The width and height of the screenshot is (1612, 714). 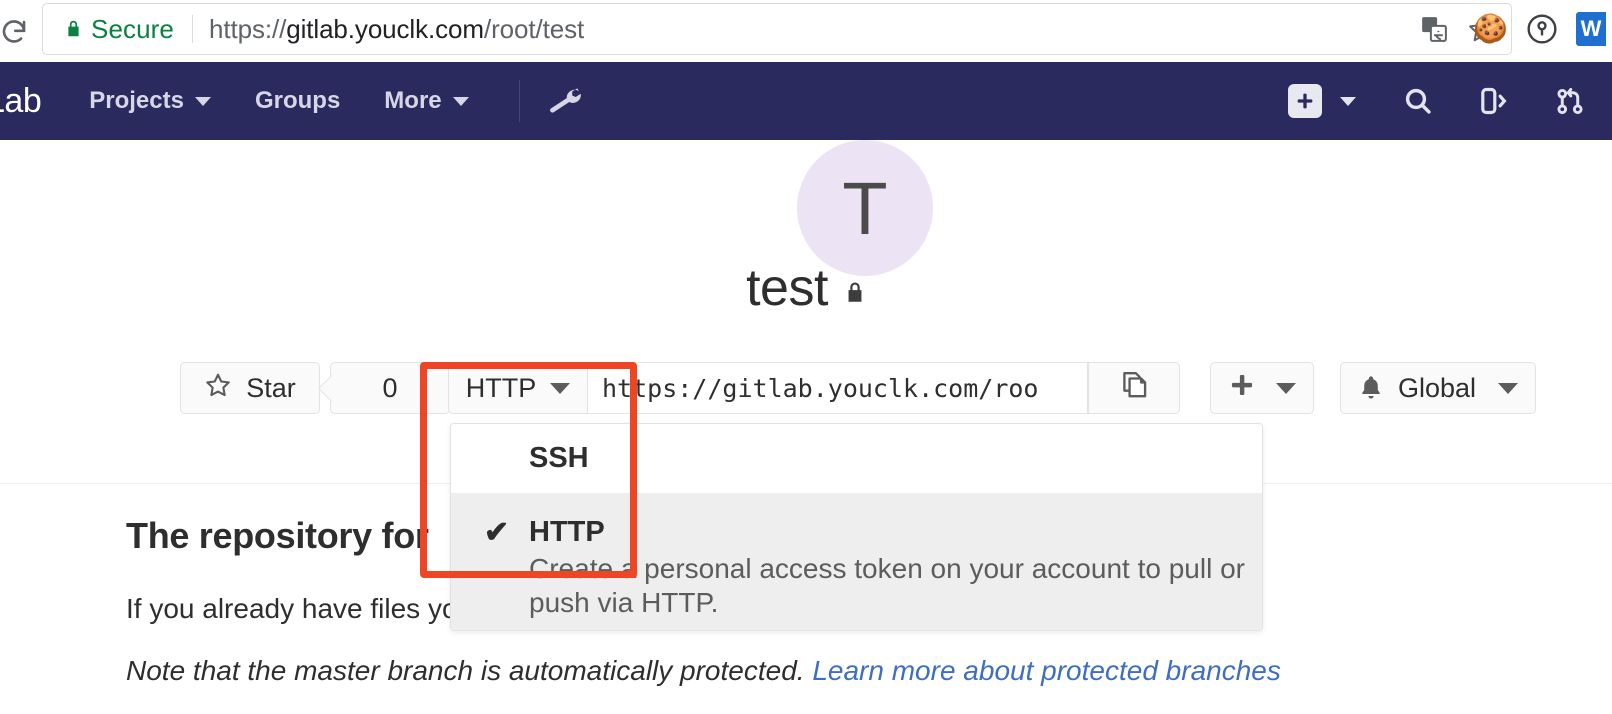 I want to click on password-key-extension-icon, so click(x=1542, y=29).